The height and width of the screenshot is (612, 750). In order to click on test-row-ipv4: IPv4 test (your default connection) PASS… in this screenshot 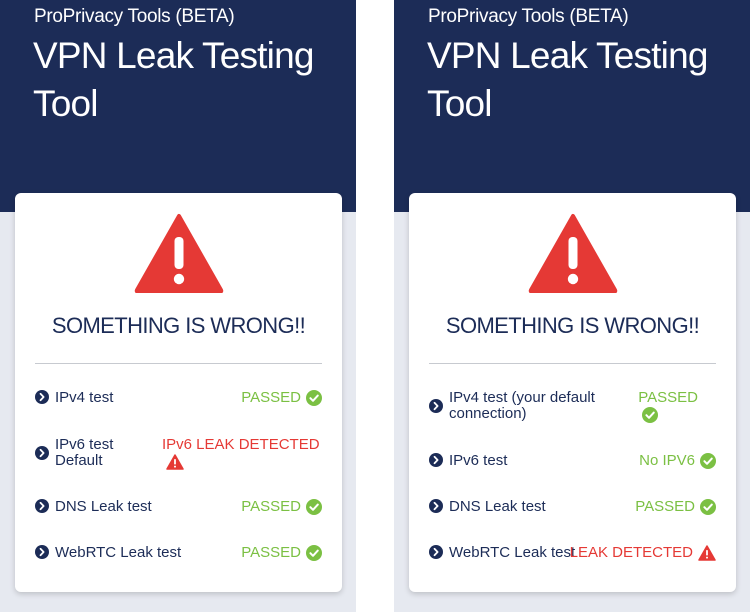, I will do `click(572, 407)`.